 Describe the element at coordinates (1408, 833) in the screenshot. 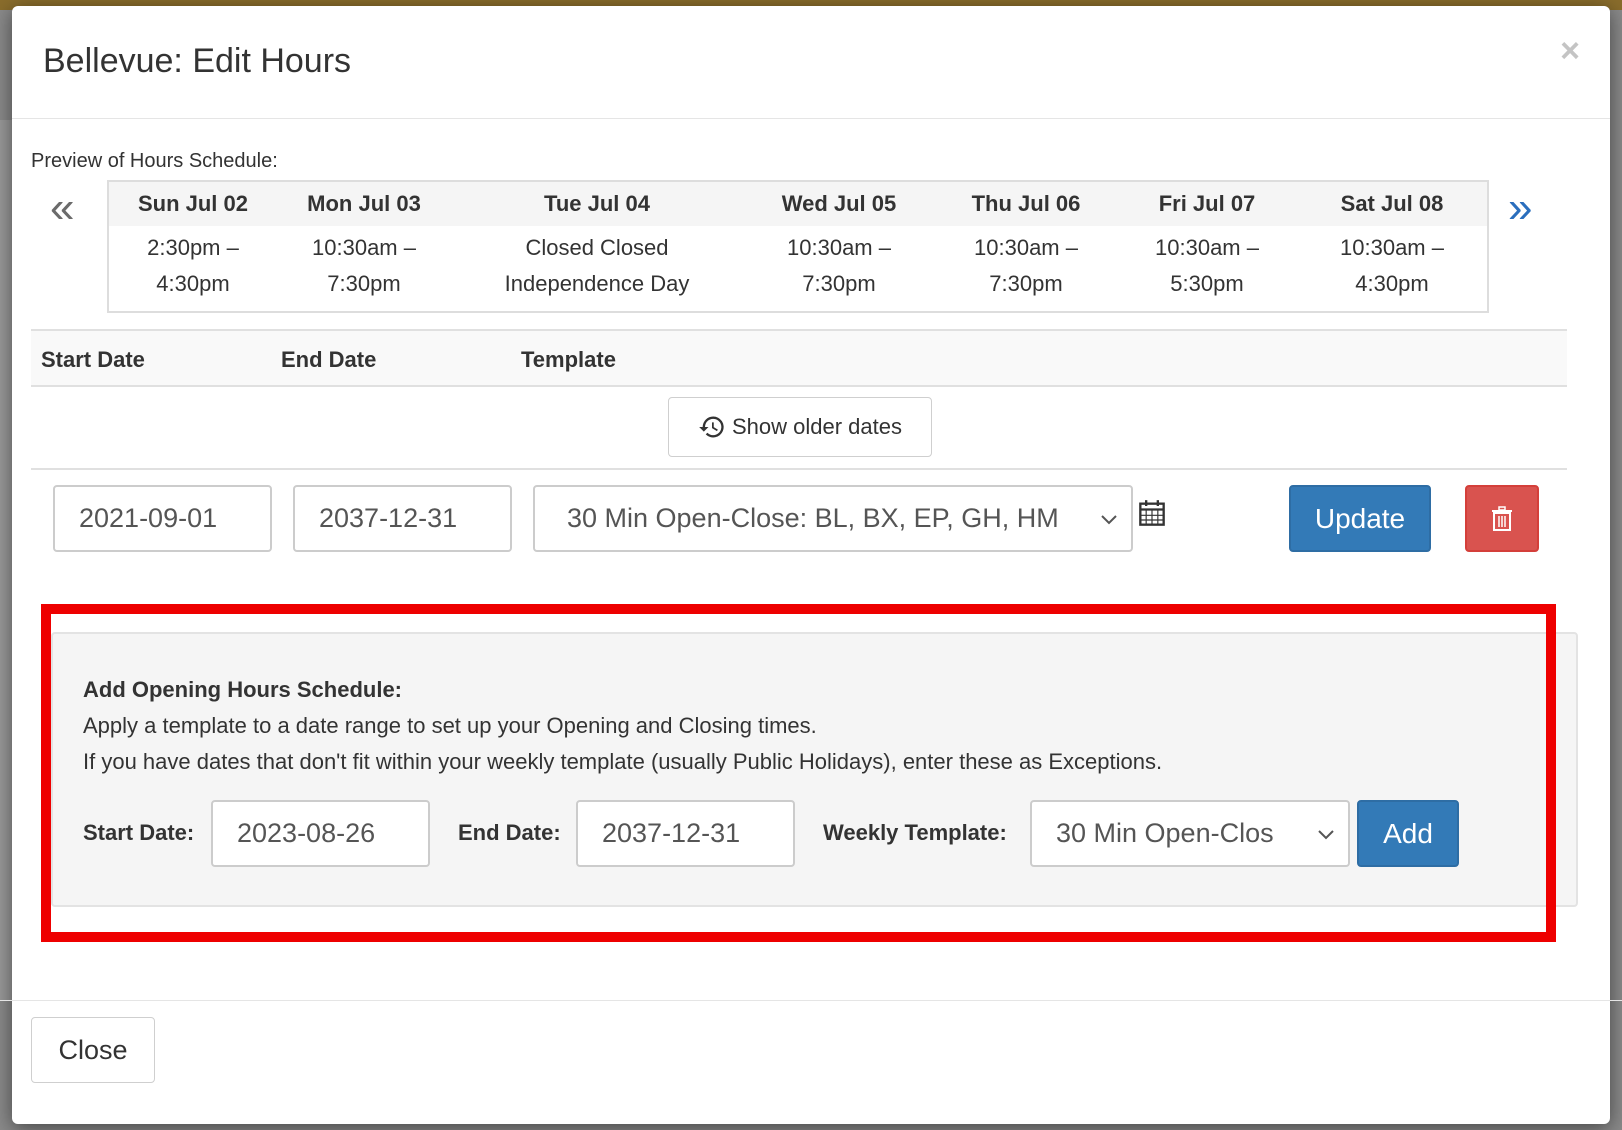

I see `add-button: Add` at that location.